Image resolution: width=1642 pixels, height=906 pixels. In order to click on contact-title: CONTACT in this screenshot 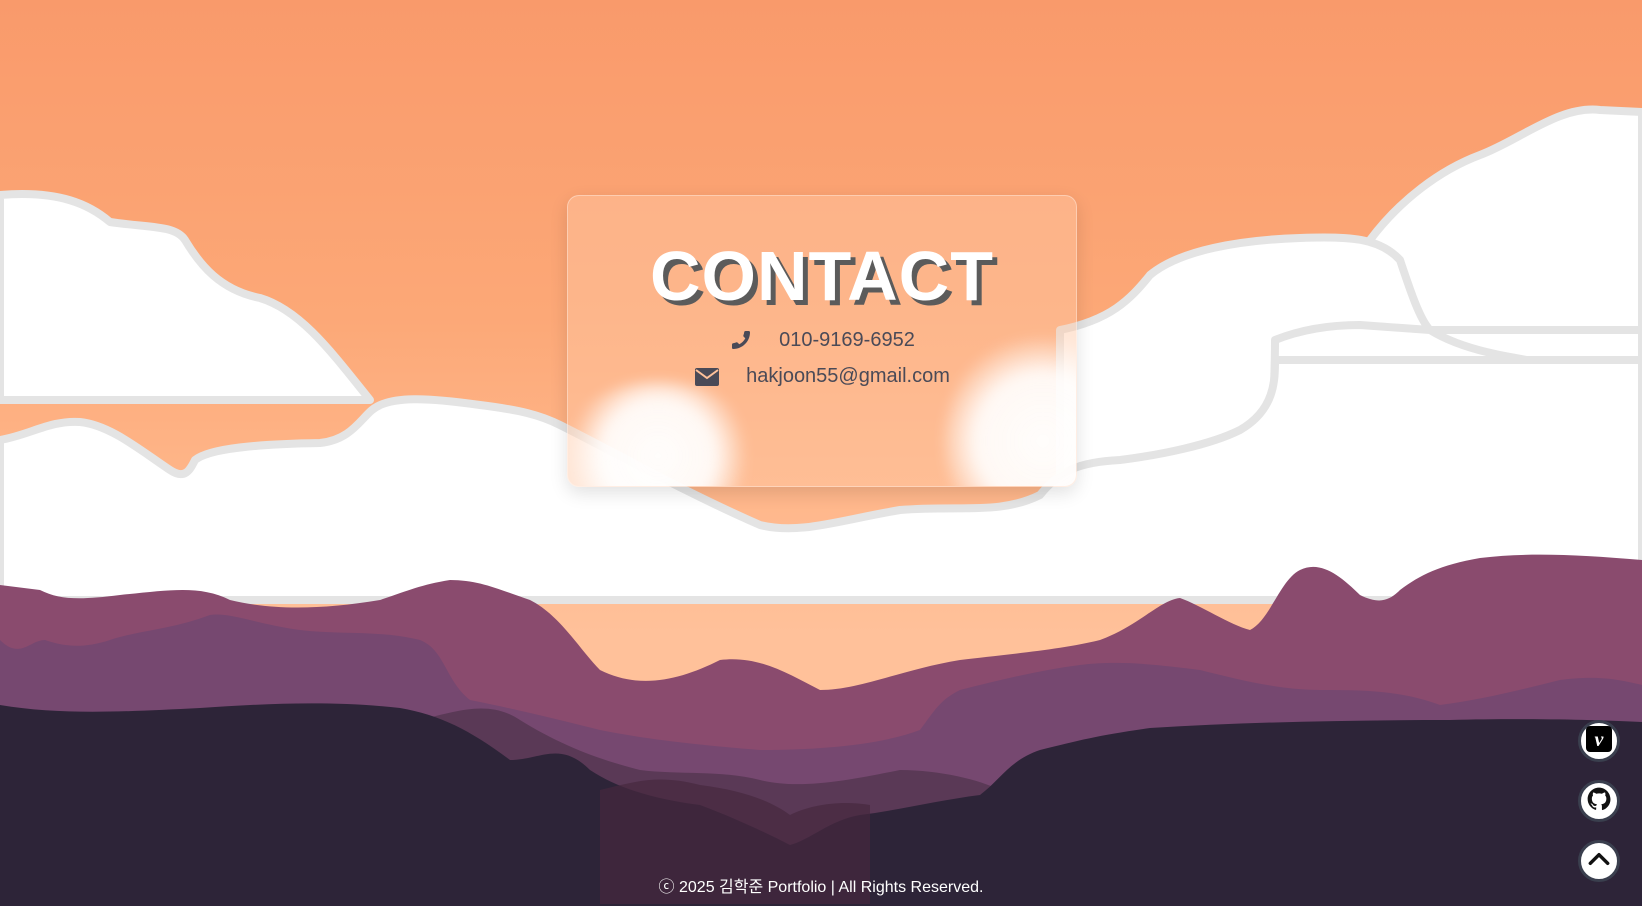, I will do `click(822, 276)`.